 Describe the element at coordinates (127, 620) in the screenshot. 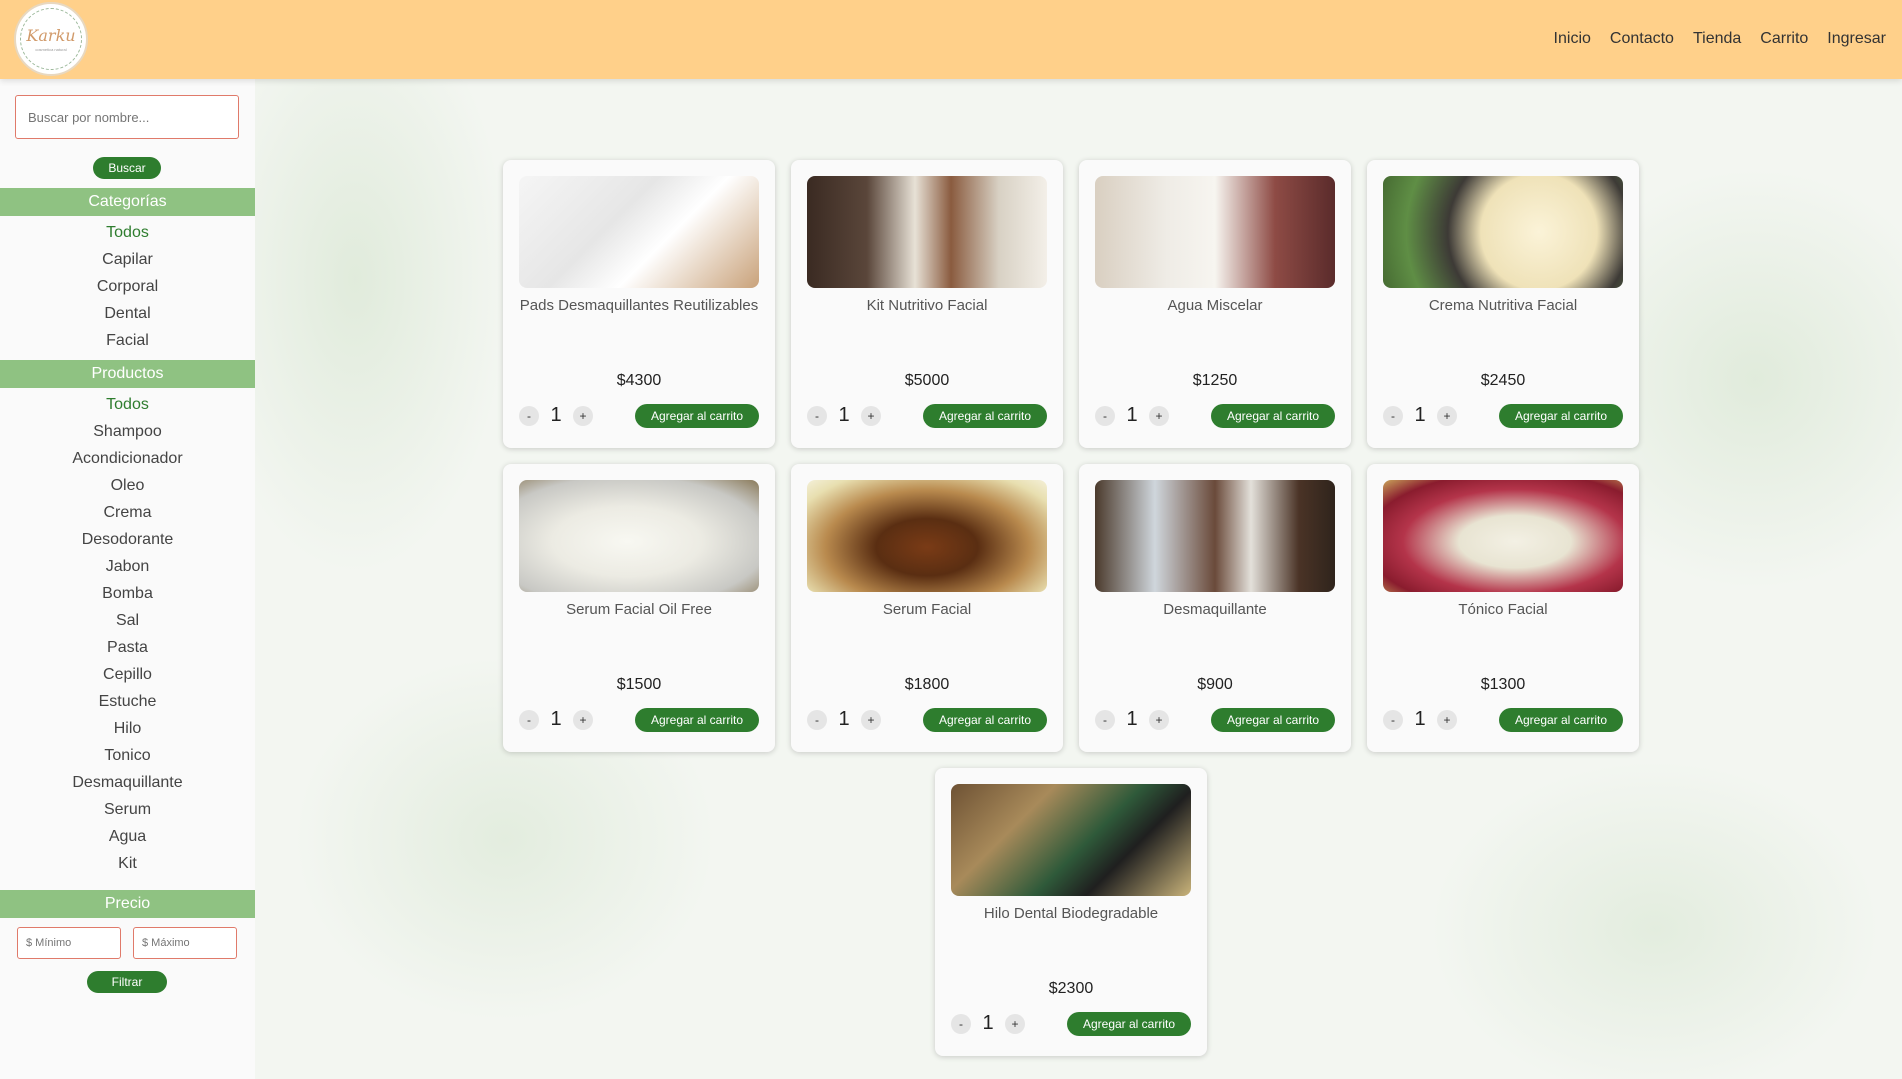

I see `product-type-filter-item: Sal` at that location.